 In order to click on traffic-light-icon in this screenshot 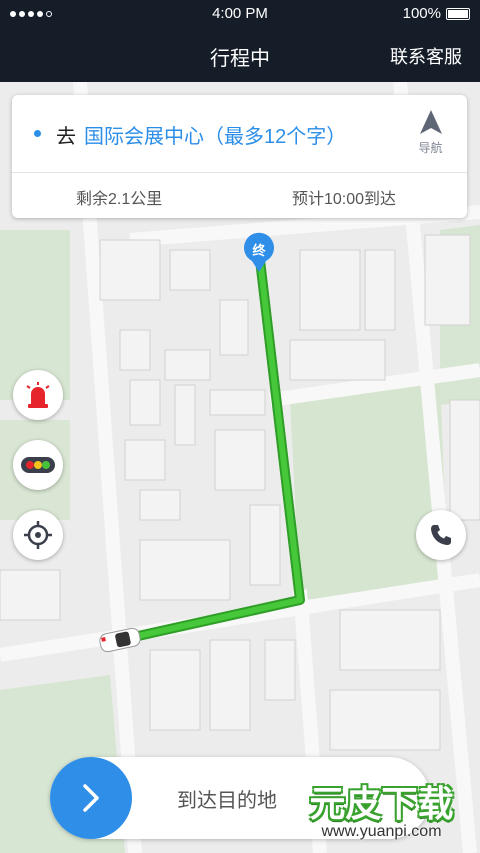, I will do `click(38, 465)`.